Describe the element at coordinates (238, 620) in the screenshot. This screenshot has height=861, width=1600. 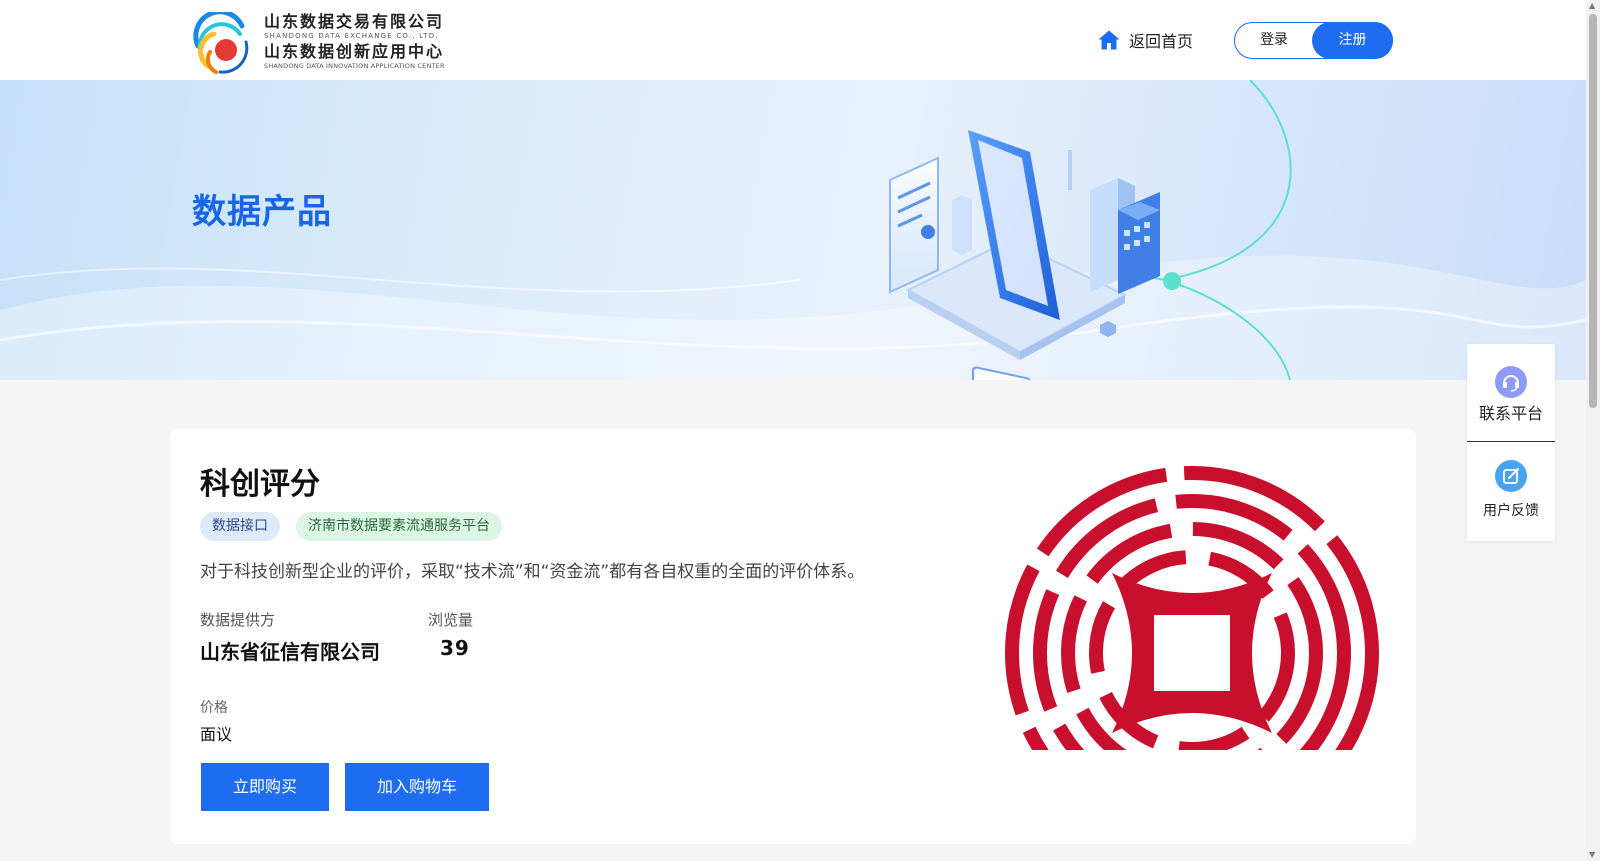
I see `provider-label: 数据提供方` at that location.